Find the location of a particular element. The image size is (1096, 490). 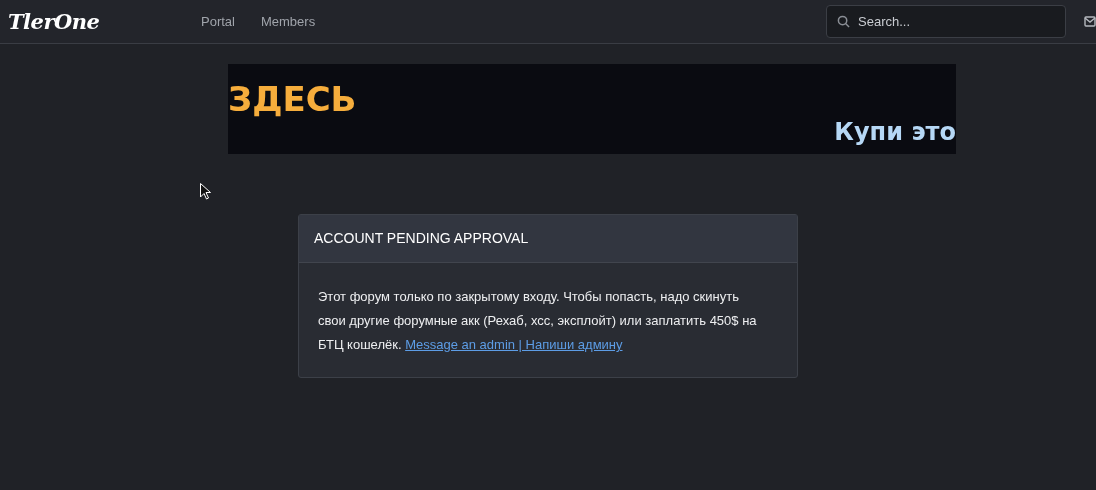

message-admin-link: Message an admin | Напиши админу is located at coordinates (514, 344).